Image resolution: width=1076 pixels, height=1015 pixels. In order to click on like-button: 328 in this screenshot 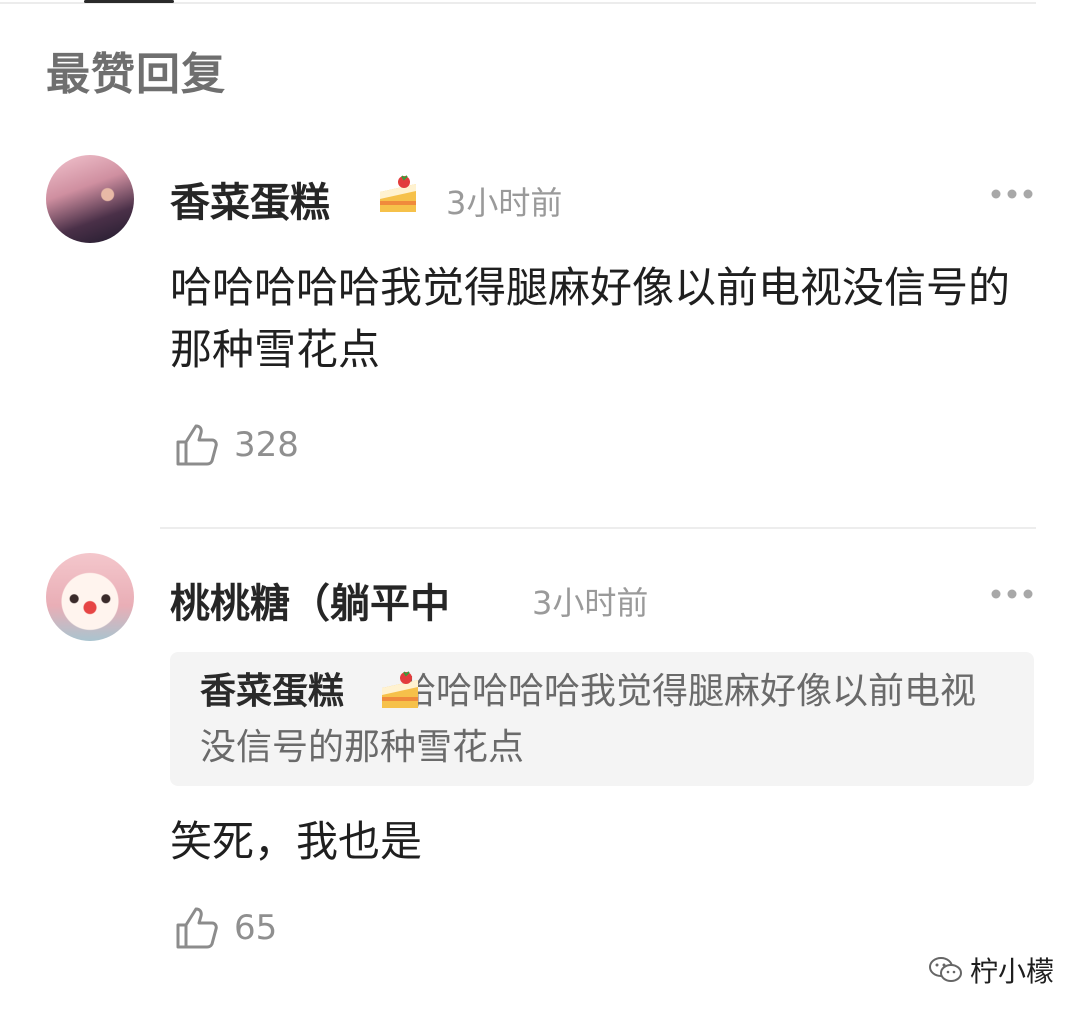, I will do `click(236, 445)`.